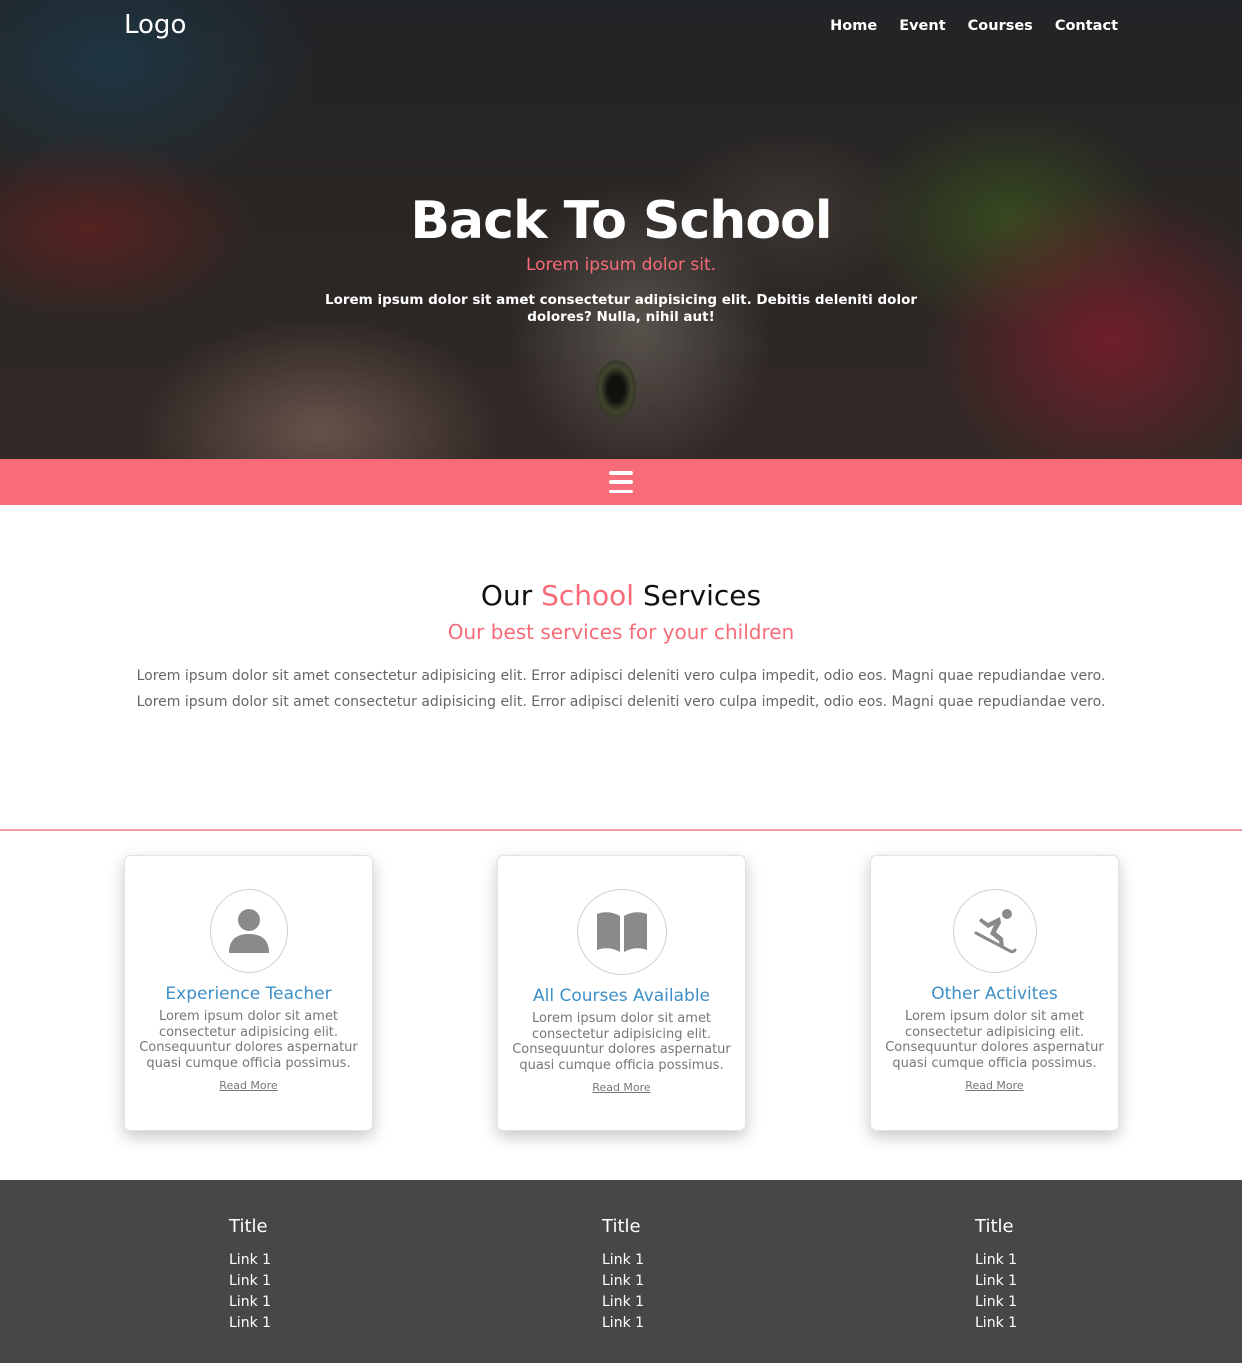 This screenshot has width=1242, height=1363. I want to click on card-title: All Courses Available, so click(621, 996).